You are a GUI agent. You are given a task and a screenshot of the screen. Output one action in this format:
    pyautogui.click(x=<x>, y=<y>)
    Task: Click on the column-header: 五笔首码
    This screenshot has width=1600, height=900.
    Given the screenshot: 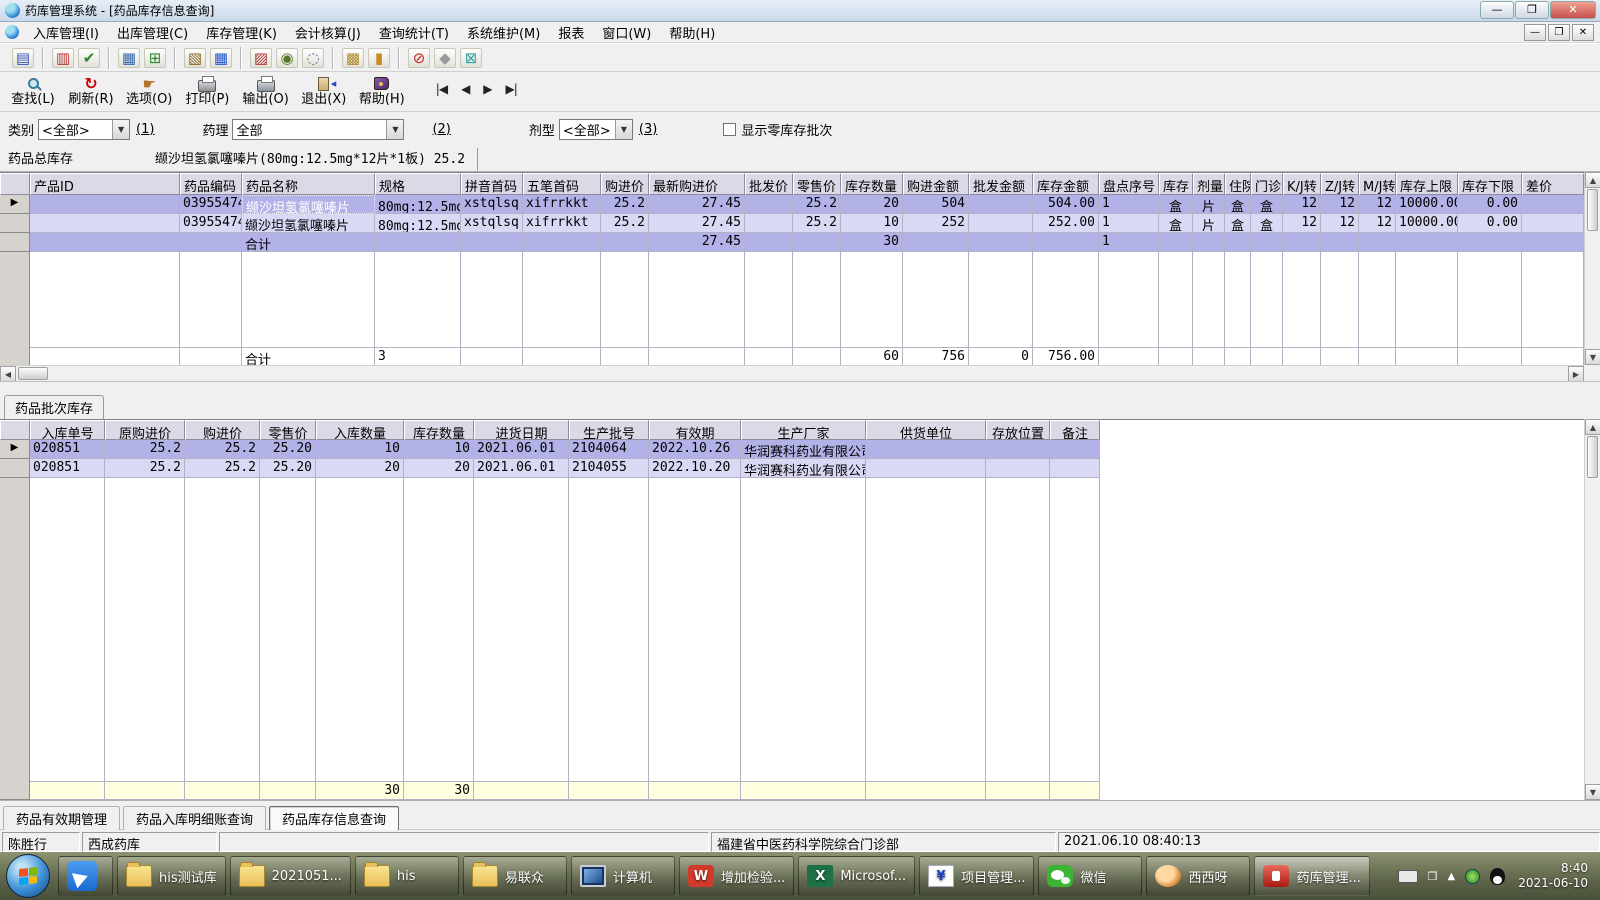 What is the action you would take?
    pyautogui.click(x=562, y=184)
    